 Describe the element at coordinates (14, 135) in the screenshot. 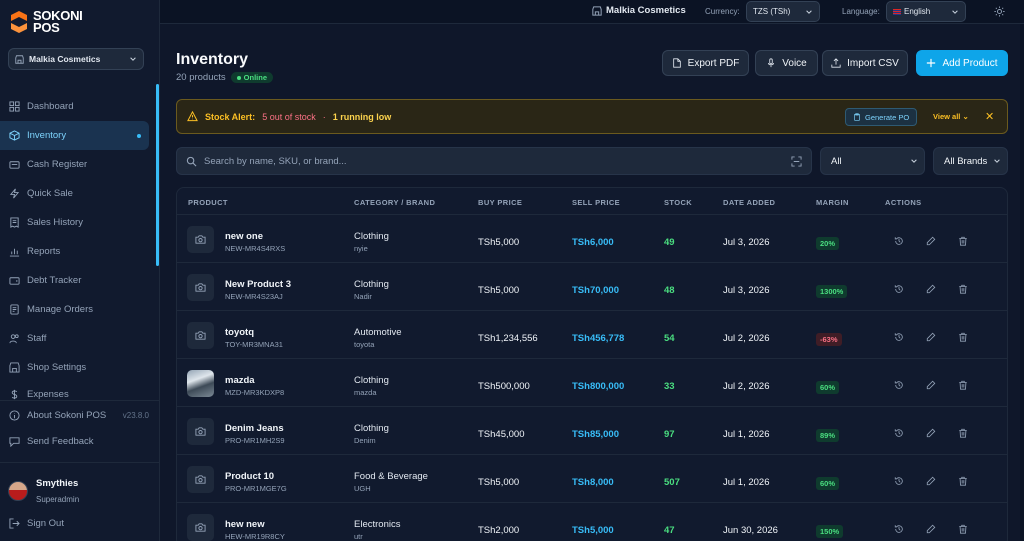

I see `box-icon` at that location.